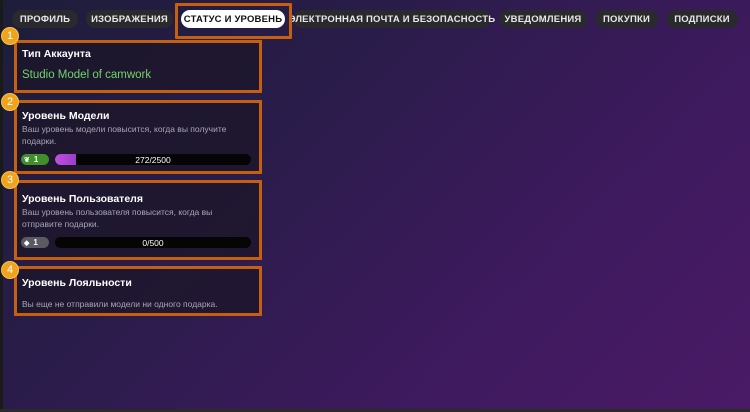  What do you see at coordinates (10, 102) in the screenshot?
I see `annotation-marker-2: 2` at bounding box center [10, 102].